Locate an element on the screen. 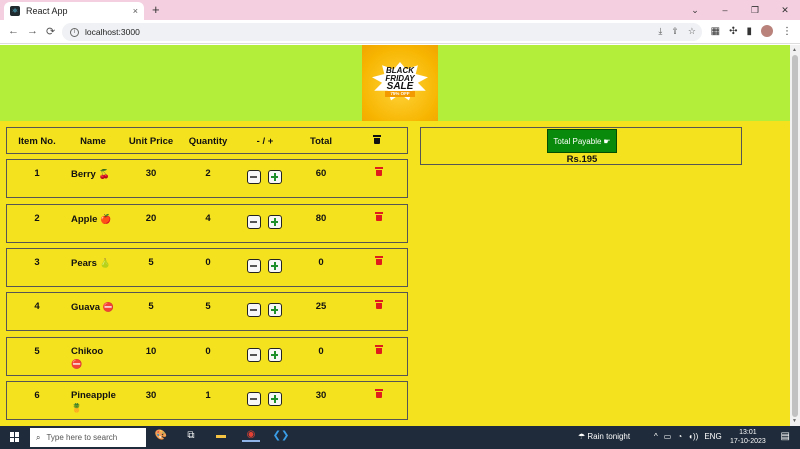 The image size is (800, 449). black-friday-image: BLACK FRIDAY SALE 75% OFF is located at coordinates (400, 83).